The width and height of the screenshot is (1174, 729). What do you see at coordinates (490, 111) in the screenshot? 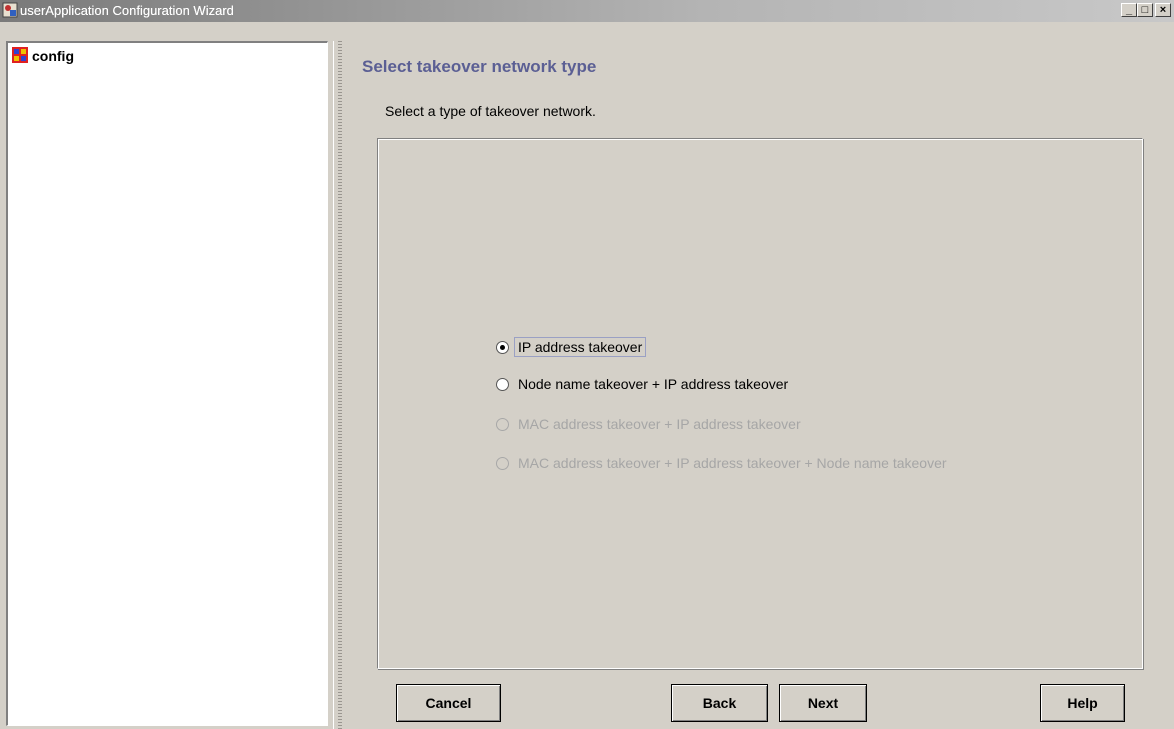
I see `page-instruction: Select a type of takeover network.` at bounding box center [490, 111].